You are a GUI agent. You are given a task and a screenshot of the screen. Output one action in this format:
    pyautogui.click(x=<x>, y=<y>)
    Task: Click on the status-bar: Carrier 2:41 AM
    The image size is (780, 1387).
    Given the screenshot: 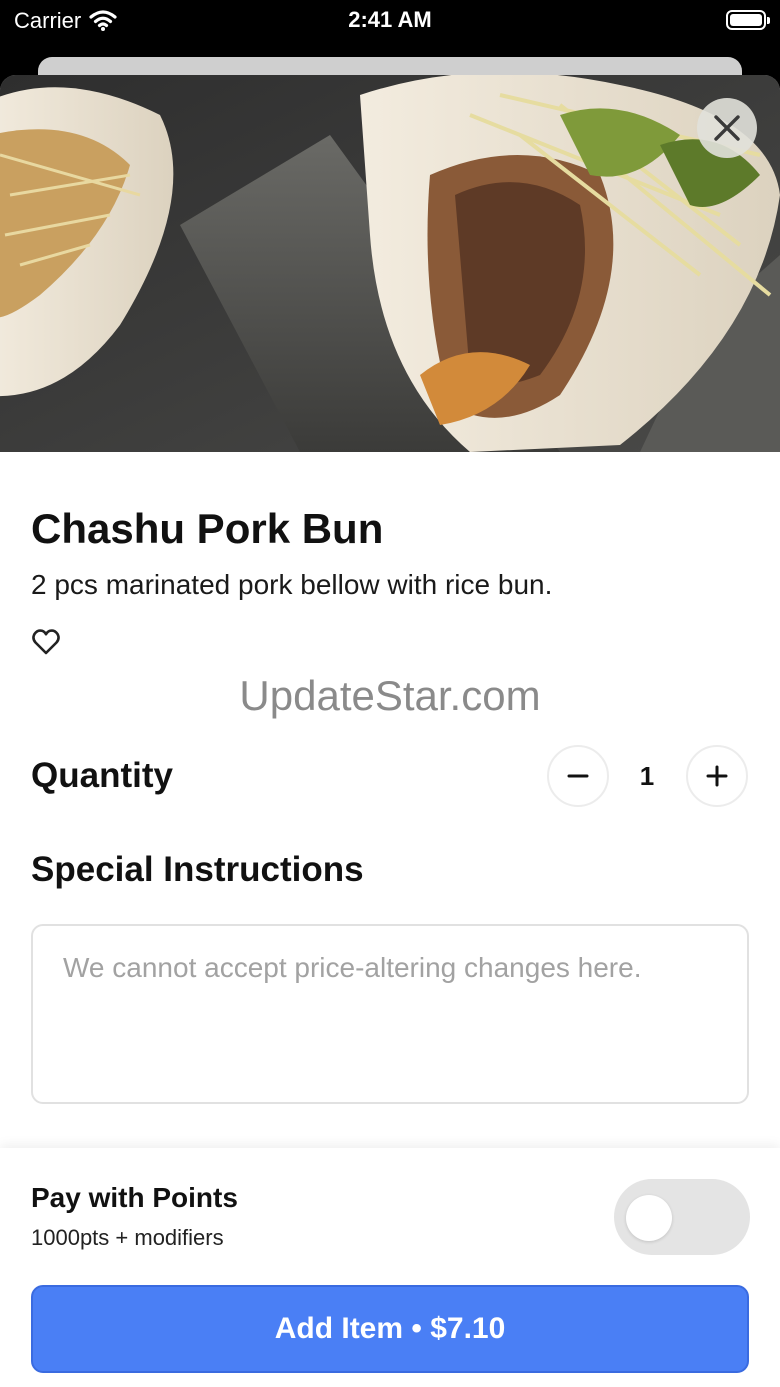 What is the action you would take?
    pyautogui.click(x=390, y=28)
    